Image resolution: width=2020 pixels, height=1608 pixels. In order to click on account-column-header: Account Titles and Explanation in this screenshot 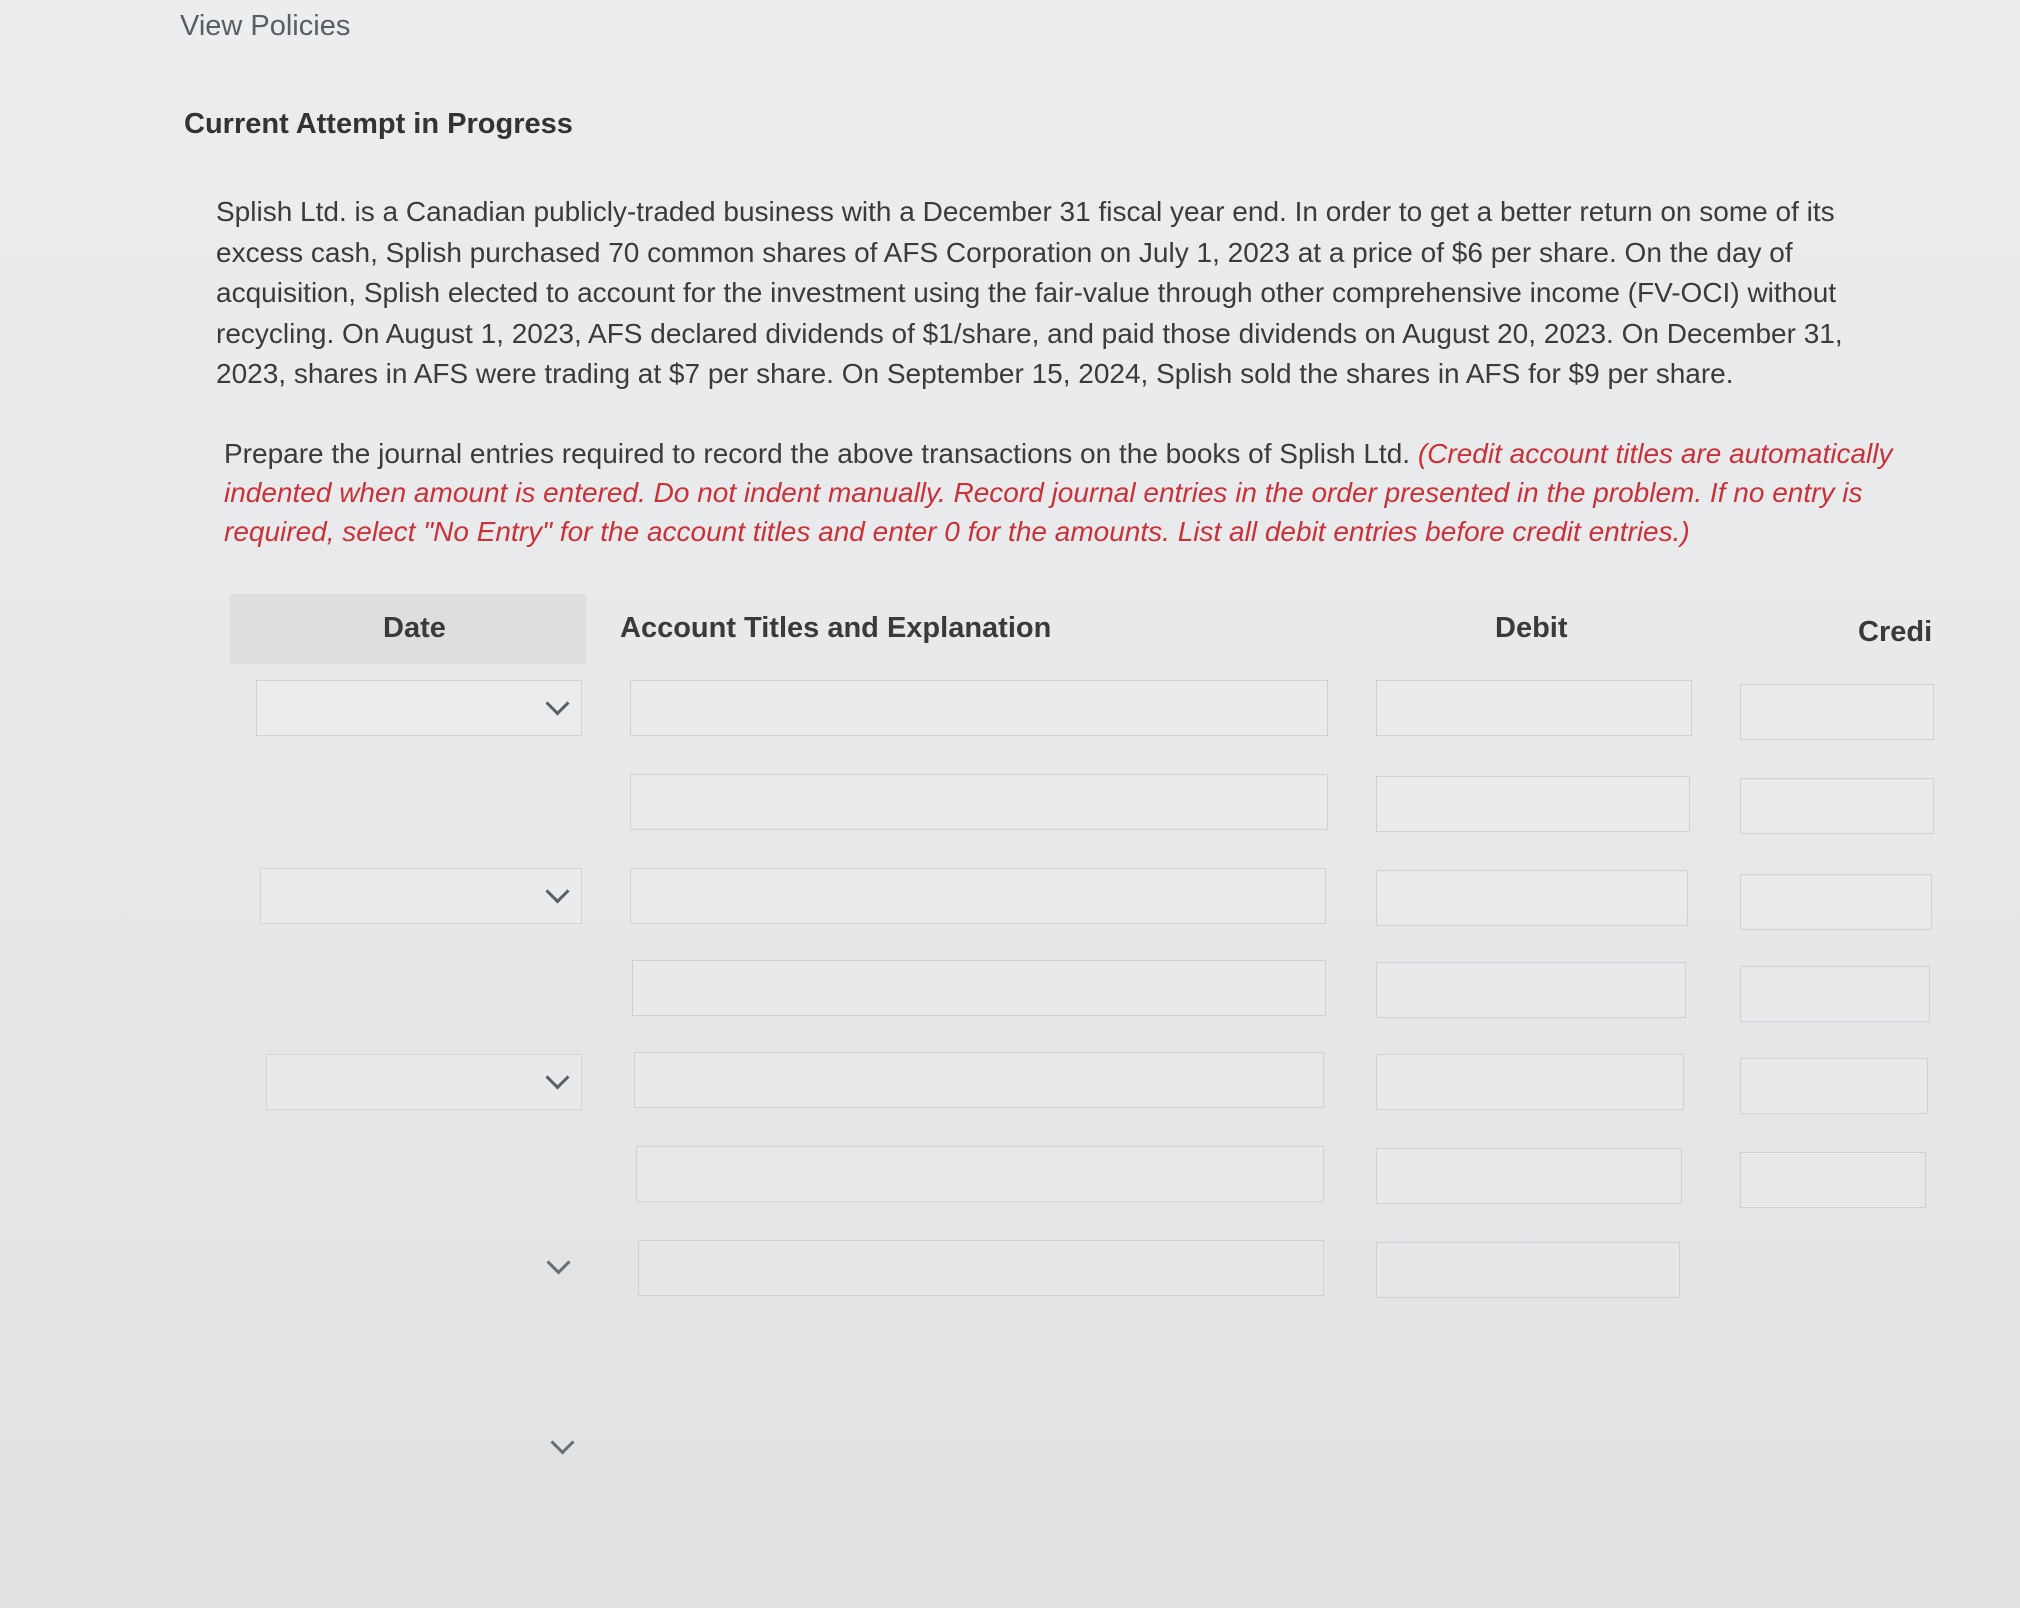, I will do `click(836, 628)`.